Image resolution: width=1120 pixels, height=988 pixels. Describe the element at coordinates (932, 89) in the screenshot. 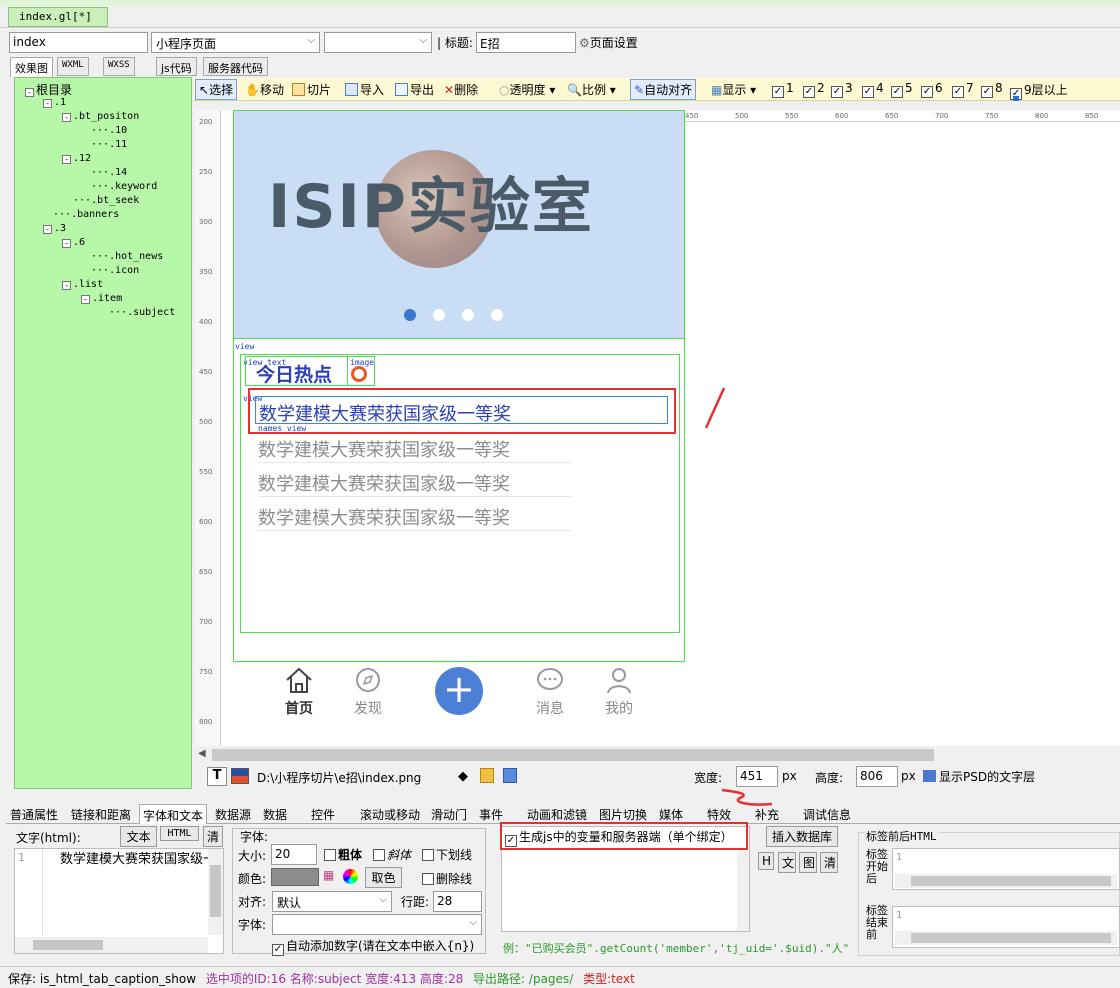

I see `layer-6-checkbox: ✓ 6` at that location.